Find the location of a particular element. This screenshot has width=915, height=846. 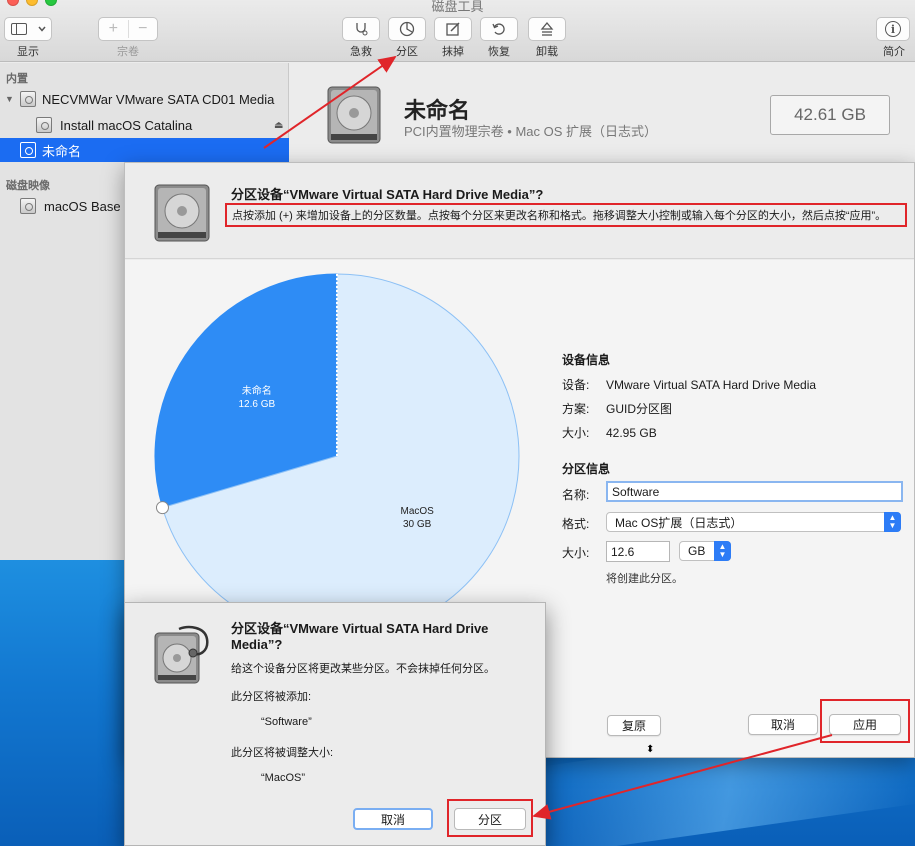

restore-button is located at coordinates (499, 29).